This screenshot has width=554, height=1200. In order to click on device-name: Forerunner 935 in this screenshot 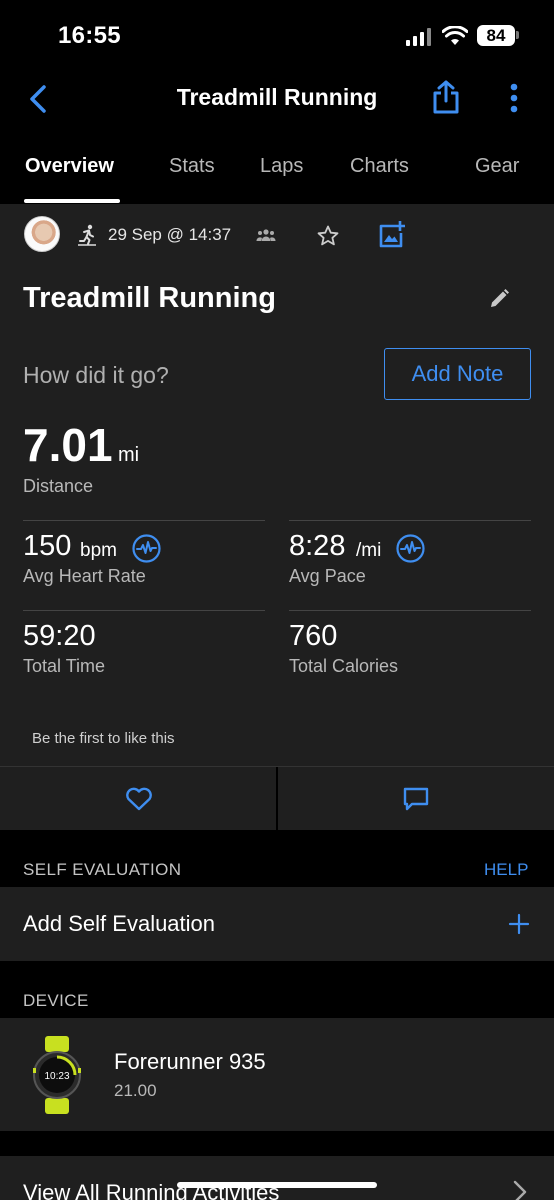, I will do `click(190, 1061)`.